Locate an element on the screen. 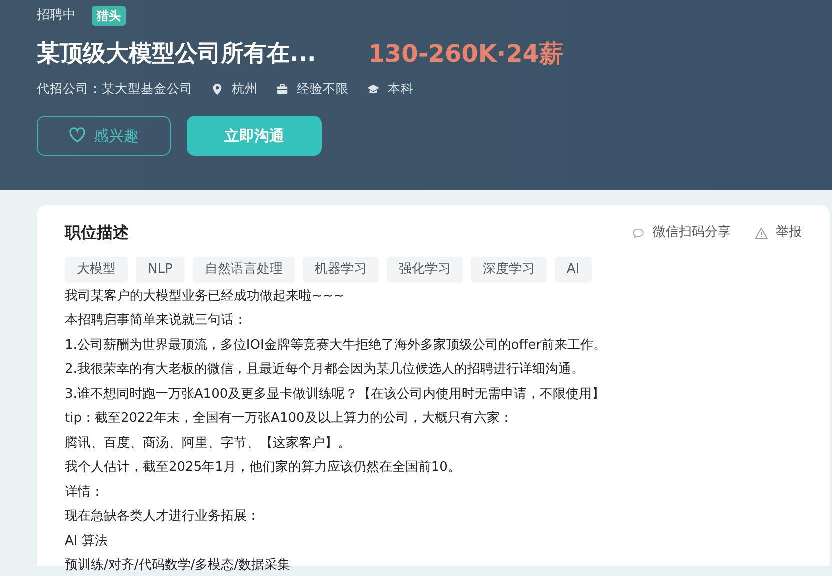 The width and height of the screenshot is (832, 576). meta-text: 杭州 is located at coordinates (245, 89).